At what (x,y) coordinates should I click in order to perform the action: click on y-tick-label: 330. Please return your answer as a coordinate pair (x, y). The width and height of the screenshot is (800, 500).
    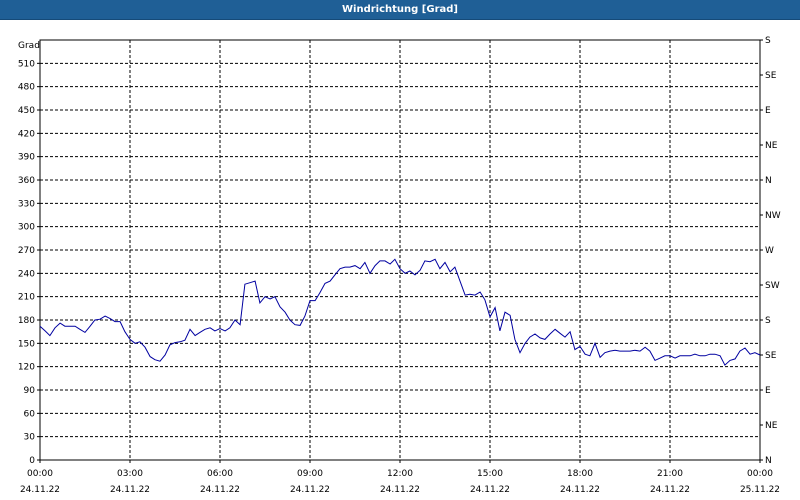
    Looking at the image, I should click on (26, 204).